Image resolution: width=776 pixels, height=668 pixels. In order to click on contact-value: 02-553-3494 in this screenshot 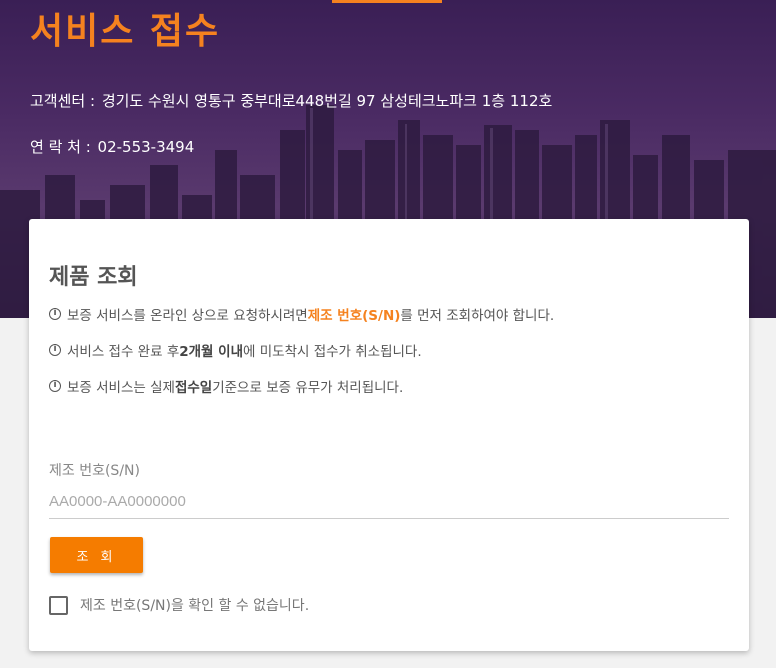, I will do `click(146, 147)`.